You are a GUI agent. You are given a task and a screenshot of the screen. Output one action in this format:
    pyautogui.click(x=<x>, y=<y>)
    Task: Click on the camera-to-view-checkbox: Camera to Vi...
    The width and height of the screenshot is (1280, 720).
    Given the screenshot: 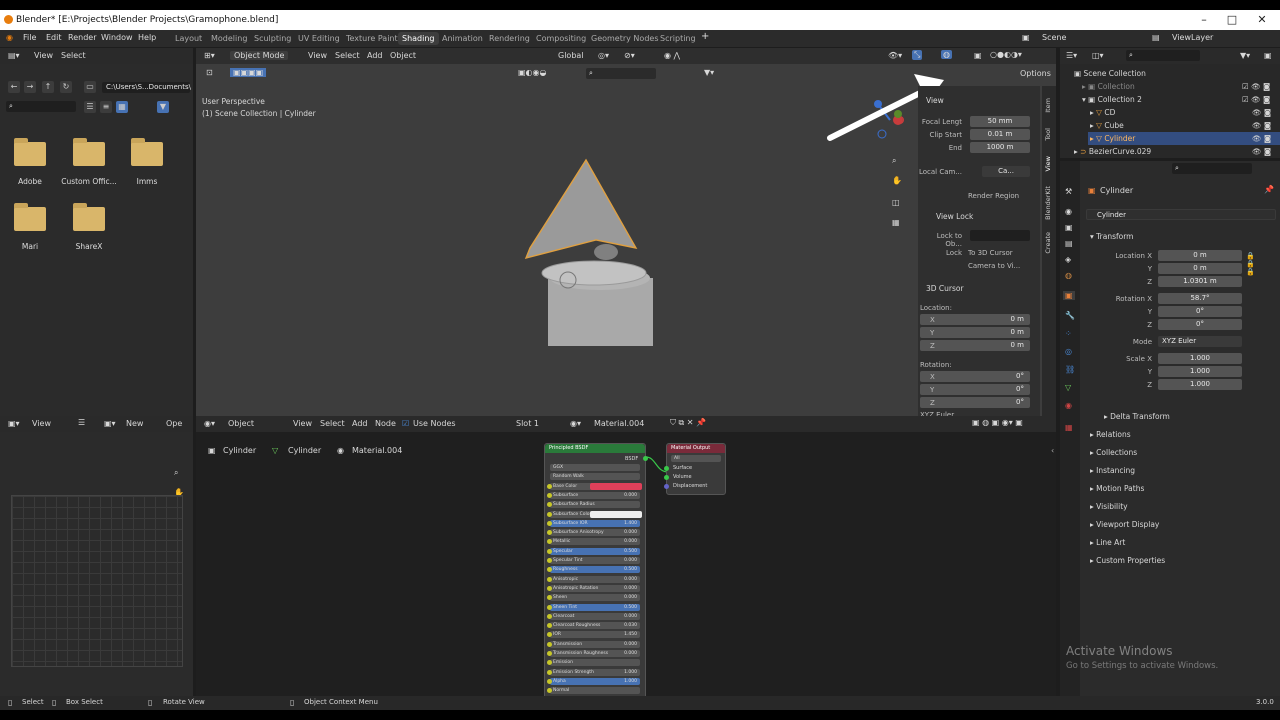 What is the action you would take?
    pyautogui.click(x=999, y=266)
    